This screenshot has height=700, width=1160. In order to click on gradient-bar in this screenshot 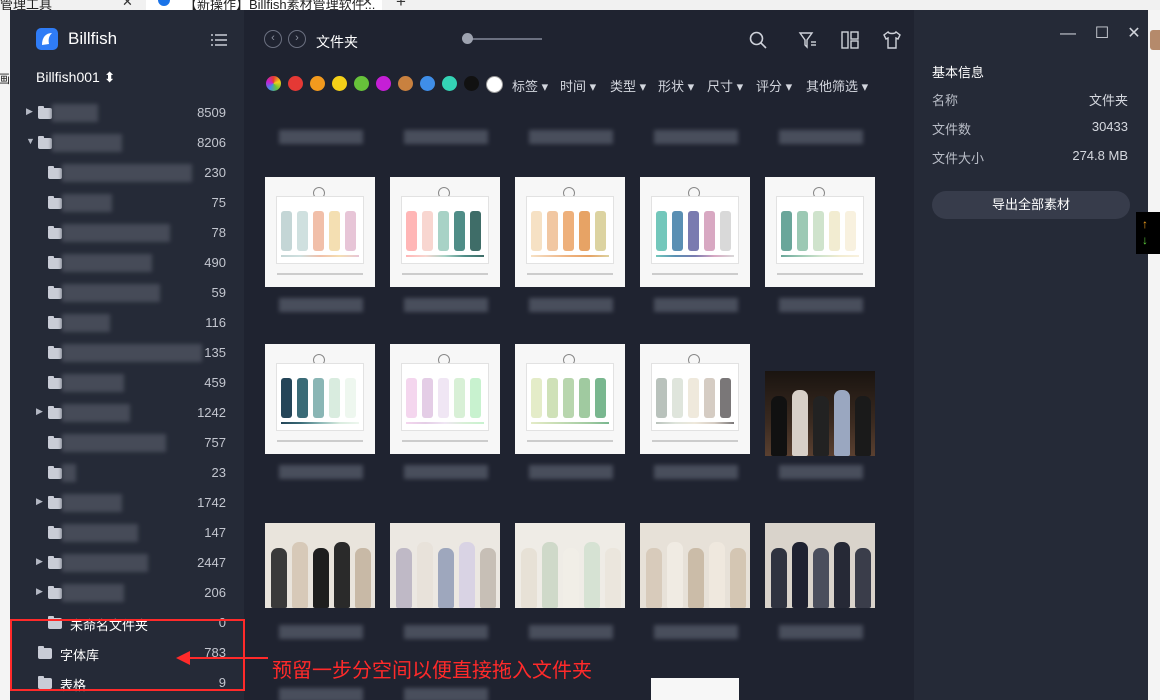, I will do `click(570, 256)`.